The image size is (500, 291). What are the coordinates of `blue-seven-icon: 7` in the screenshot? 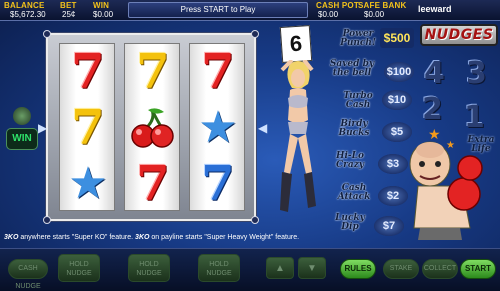 It's located at (218, 184).